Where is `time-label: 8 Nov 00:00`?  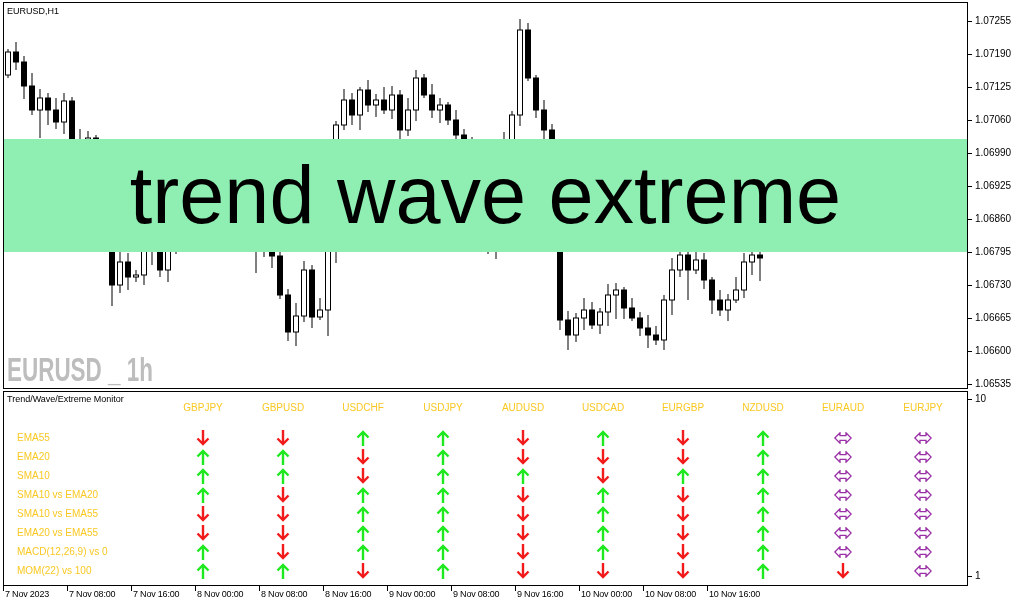 time-label: 8 Nov 00:00 is located at coordinates (220, 594).